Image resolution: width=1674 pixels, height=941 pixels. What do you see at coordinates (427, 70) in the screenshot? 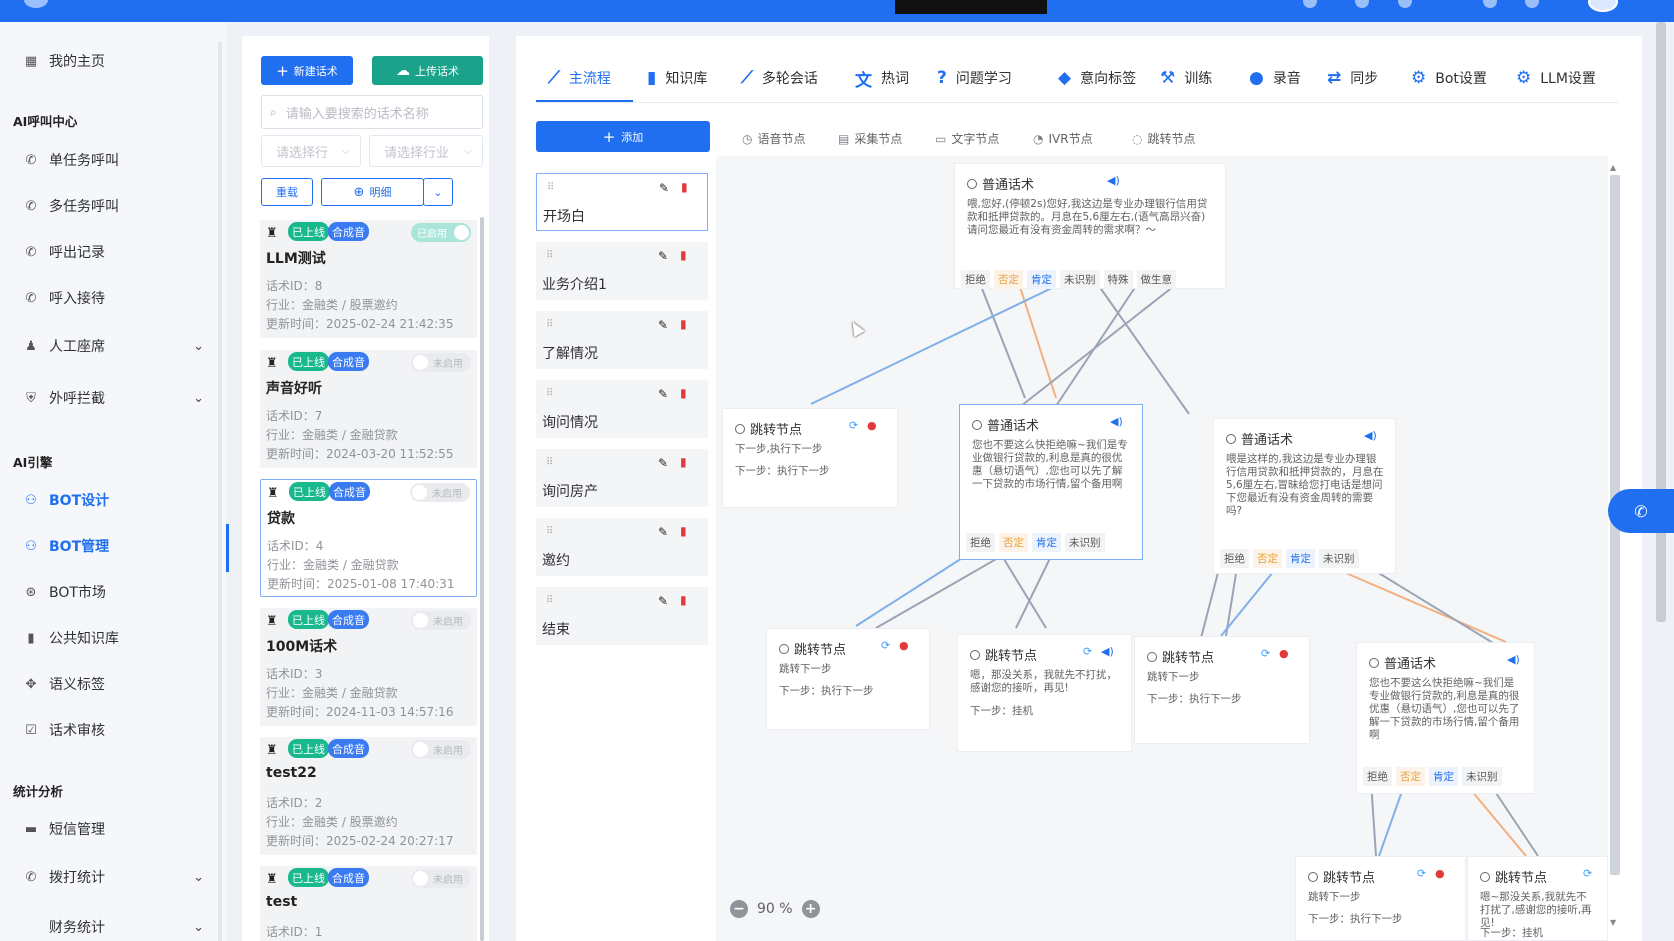
I see `upload-script-button: ☁ 上传话术` at bounding box center [427, 70].